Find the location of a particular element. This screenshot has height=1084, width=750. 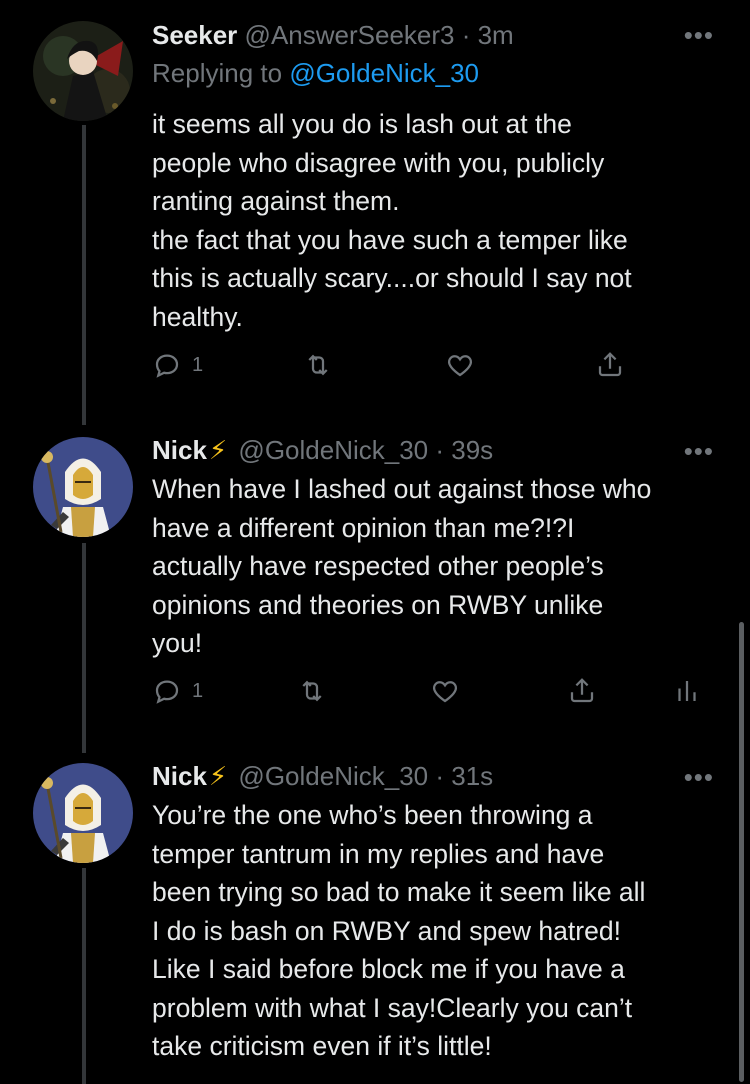

tweet-header: Nick⚡ @GoldeNick_30 · 31s is located at coordinates (322, 776).